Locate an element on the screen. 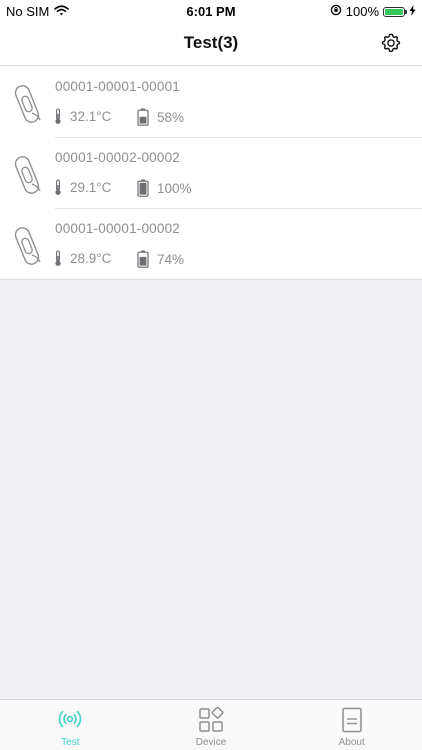 This screenshot has height=750, width=422. temperature-value: 32.1°C is located at coordinates (91, 116).